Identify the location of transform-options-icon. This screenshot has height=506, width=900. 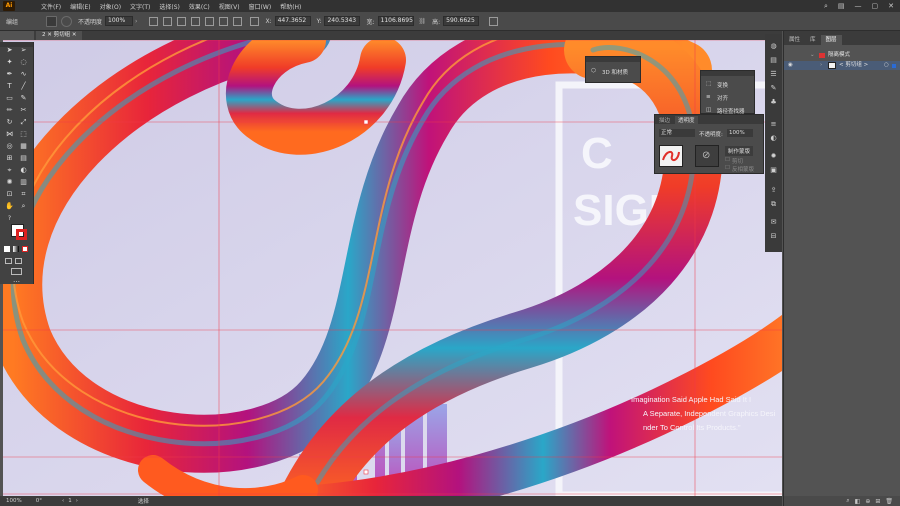
(494, 21).